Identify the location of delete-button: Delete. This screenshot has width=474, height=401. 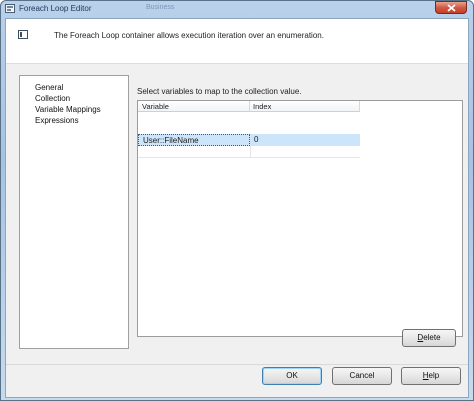
(429, 338).